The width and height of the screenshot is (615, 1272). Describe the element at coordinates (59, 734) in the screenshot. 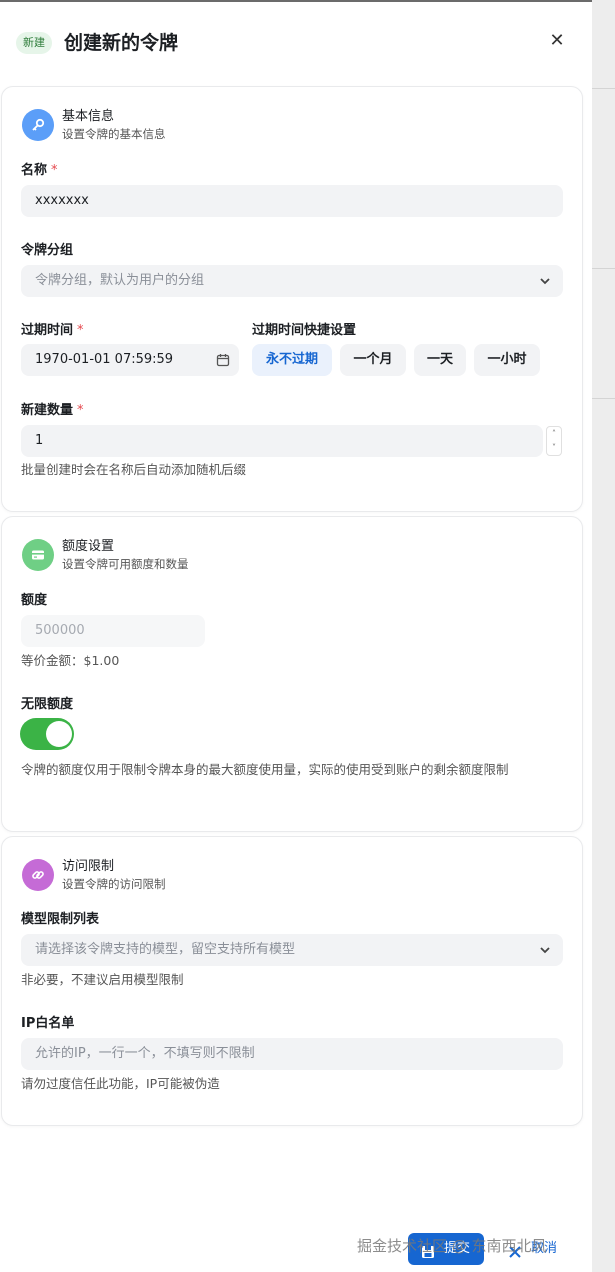

I see `switch-knob` at that location.